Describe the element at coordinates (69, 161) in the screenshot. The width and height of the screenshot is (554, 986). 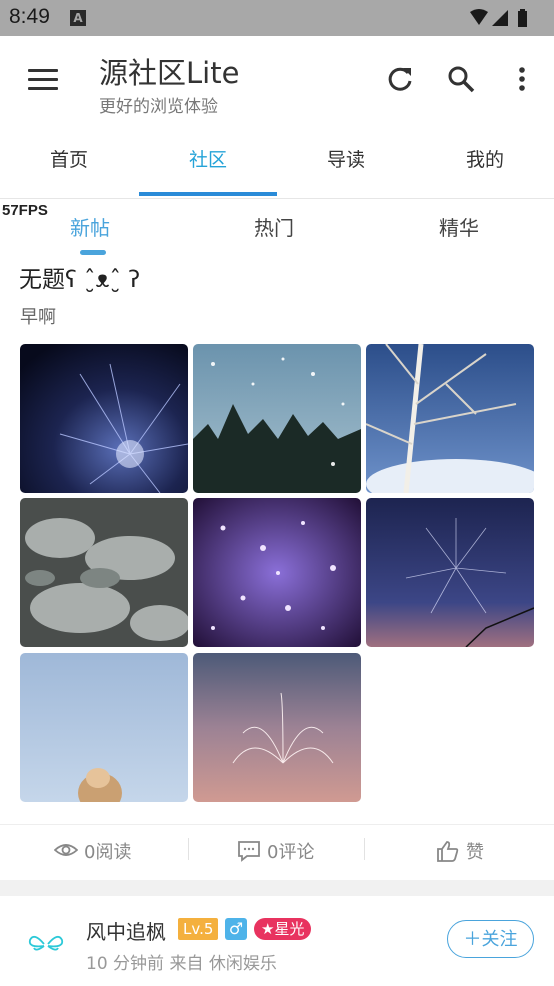
I see `tab-home: 首页` at that location.